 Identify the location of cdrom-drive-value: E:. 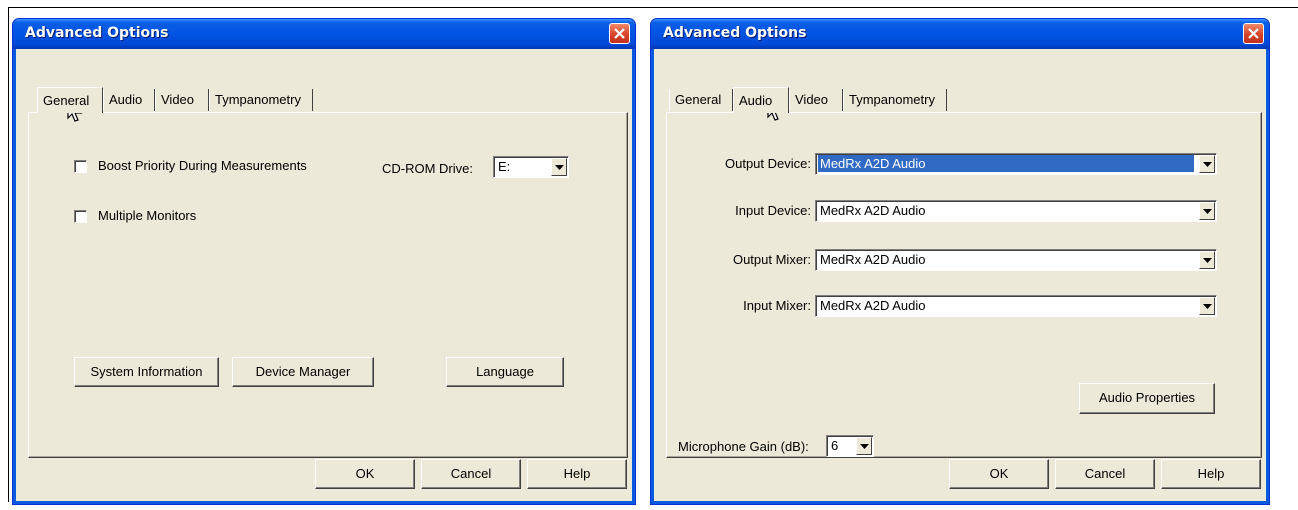
(504, 166).